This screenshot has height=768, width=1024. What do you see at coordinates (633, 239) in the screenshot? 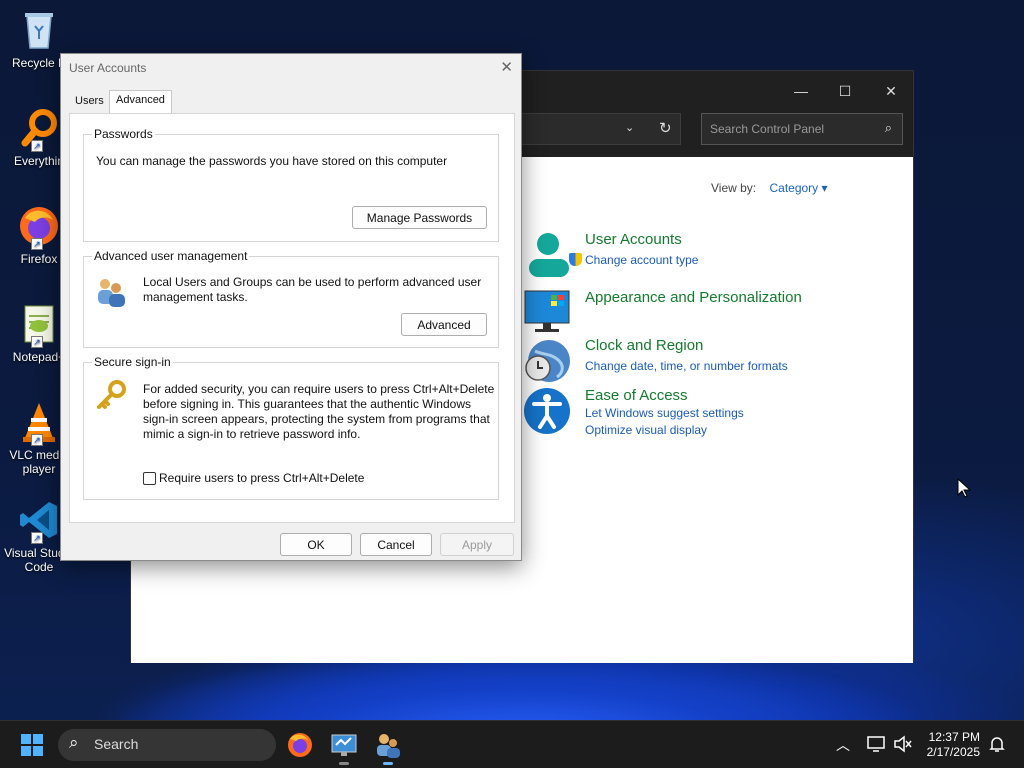
I see `category-title: User Accounts` at bounding box center [633, 239].